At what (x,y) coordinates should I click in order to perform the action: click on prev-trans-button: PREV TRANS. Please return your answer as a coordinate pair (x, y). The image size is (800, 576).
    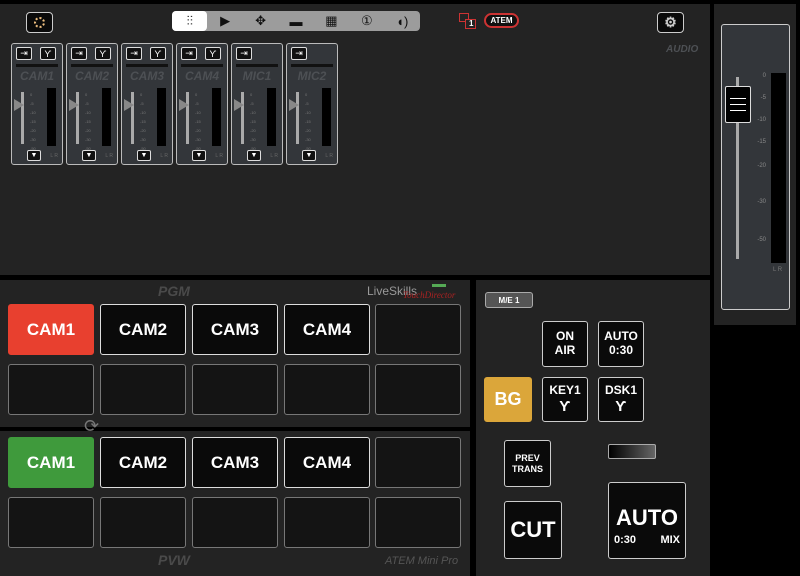
    Looking at the image, I should click on (527, 463).